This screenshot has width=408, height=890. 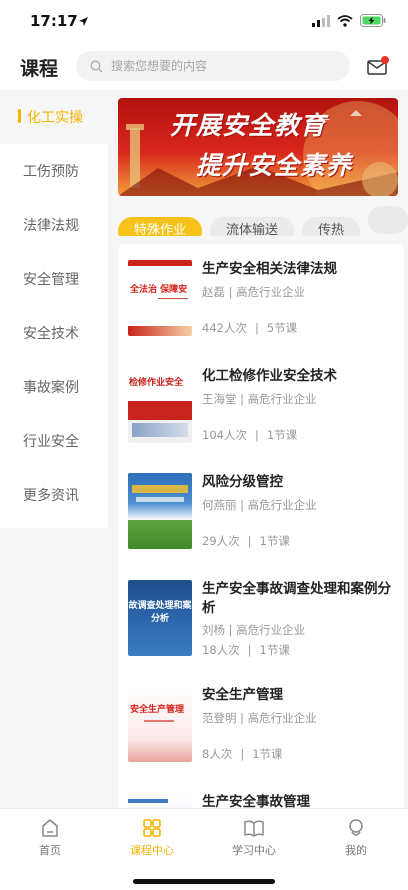 I want to click on sidebar-item-label: 化工实操, so click(x=55, y=118).